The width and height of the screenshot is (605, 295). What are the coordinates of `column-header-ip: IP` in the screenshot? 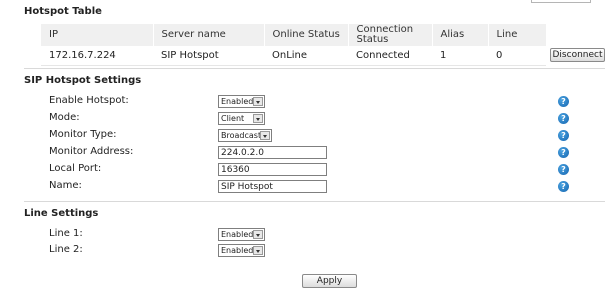 It's located at (97, 35).